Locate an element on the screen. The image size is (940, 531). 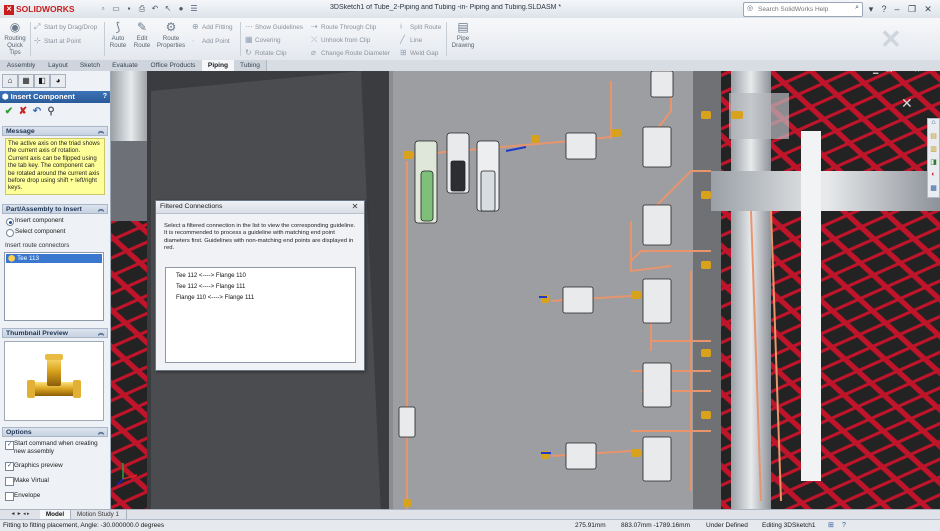
print-icon: ⎙ is located at coordinates (142, 8).